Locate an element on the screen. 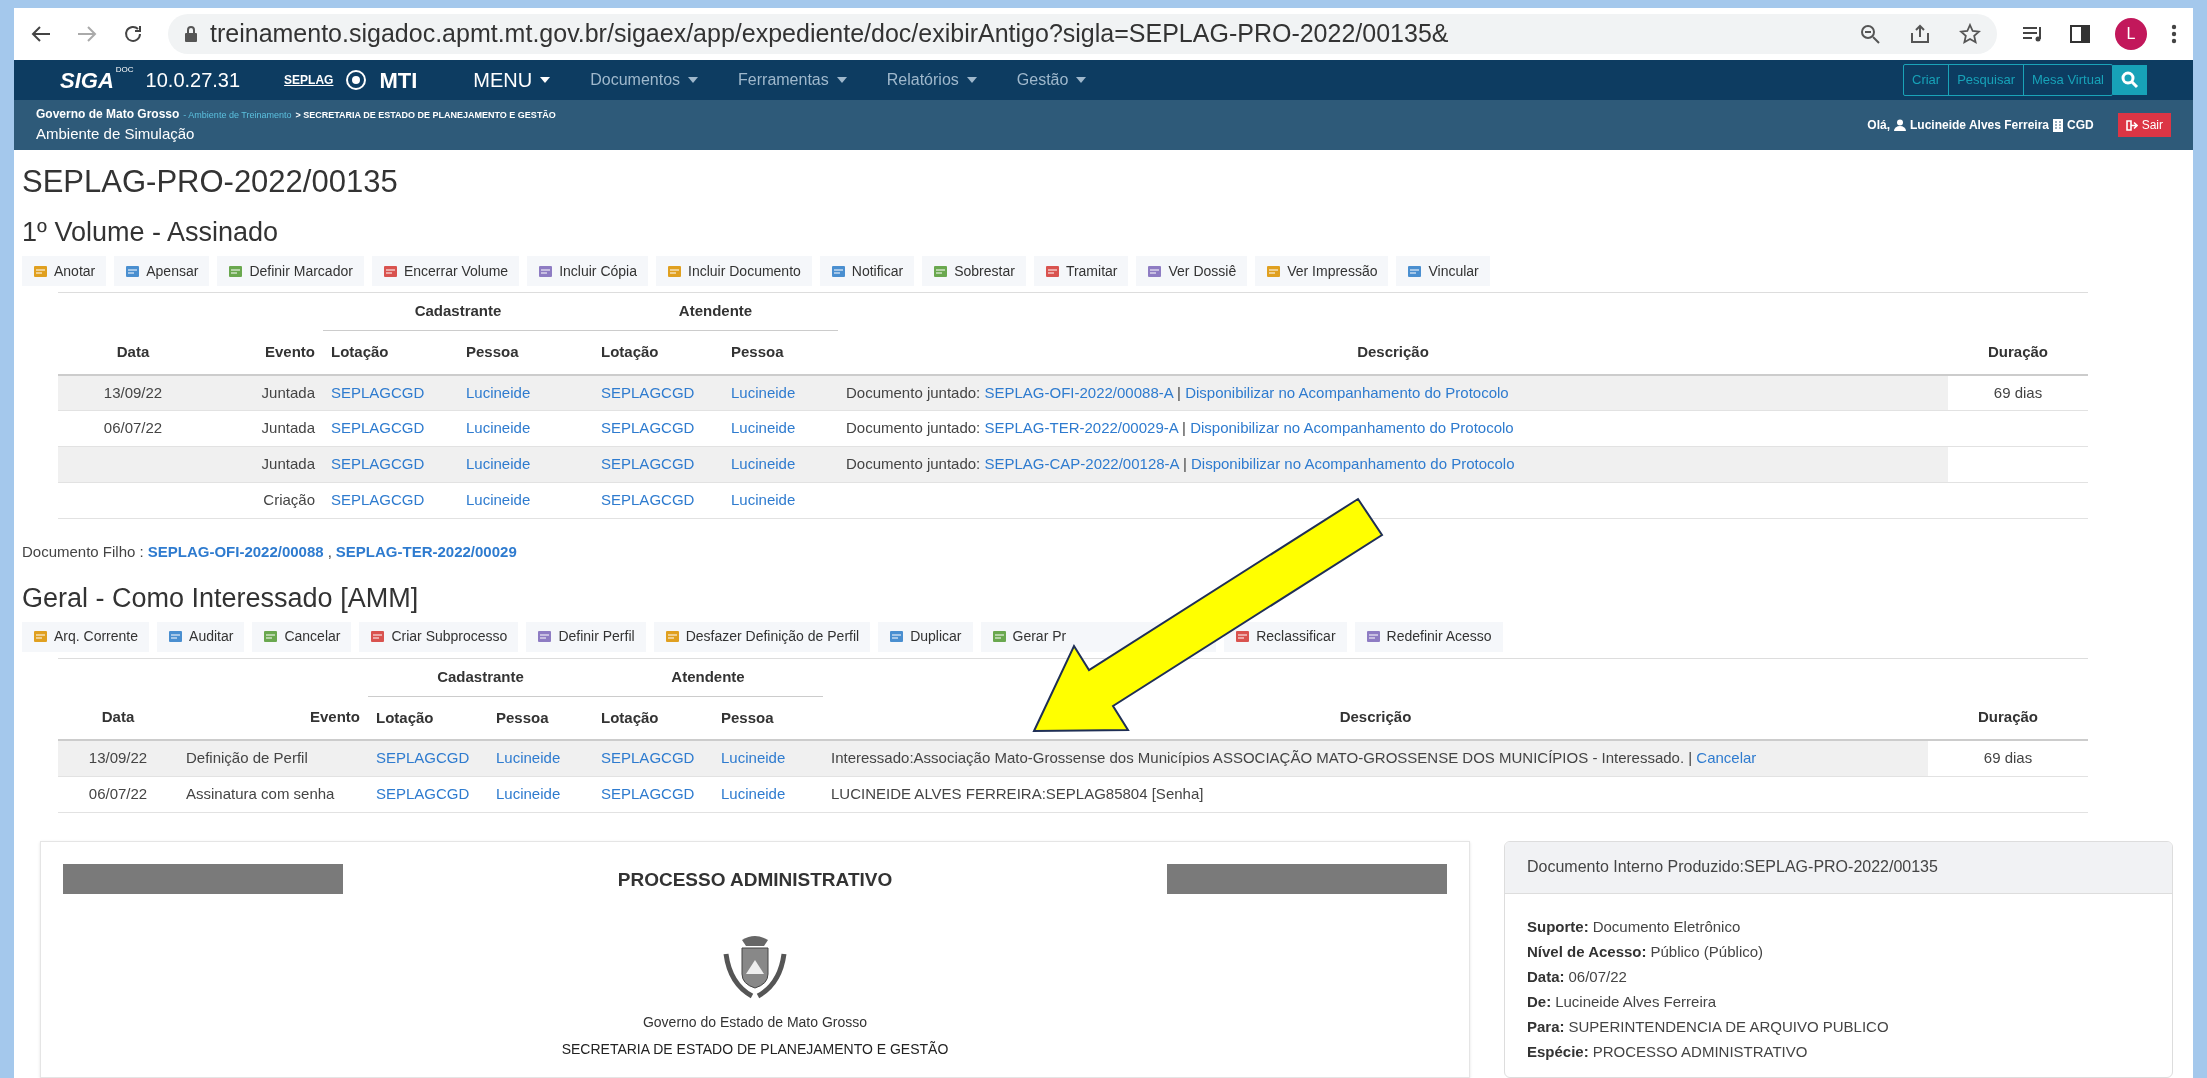 The height and width of the screenshot is (1078, 2207). menu-dropdown: Documentos is located at coordinates (644, 80).